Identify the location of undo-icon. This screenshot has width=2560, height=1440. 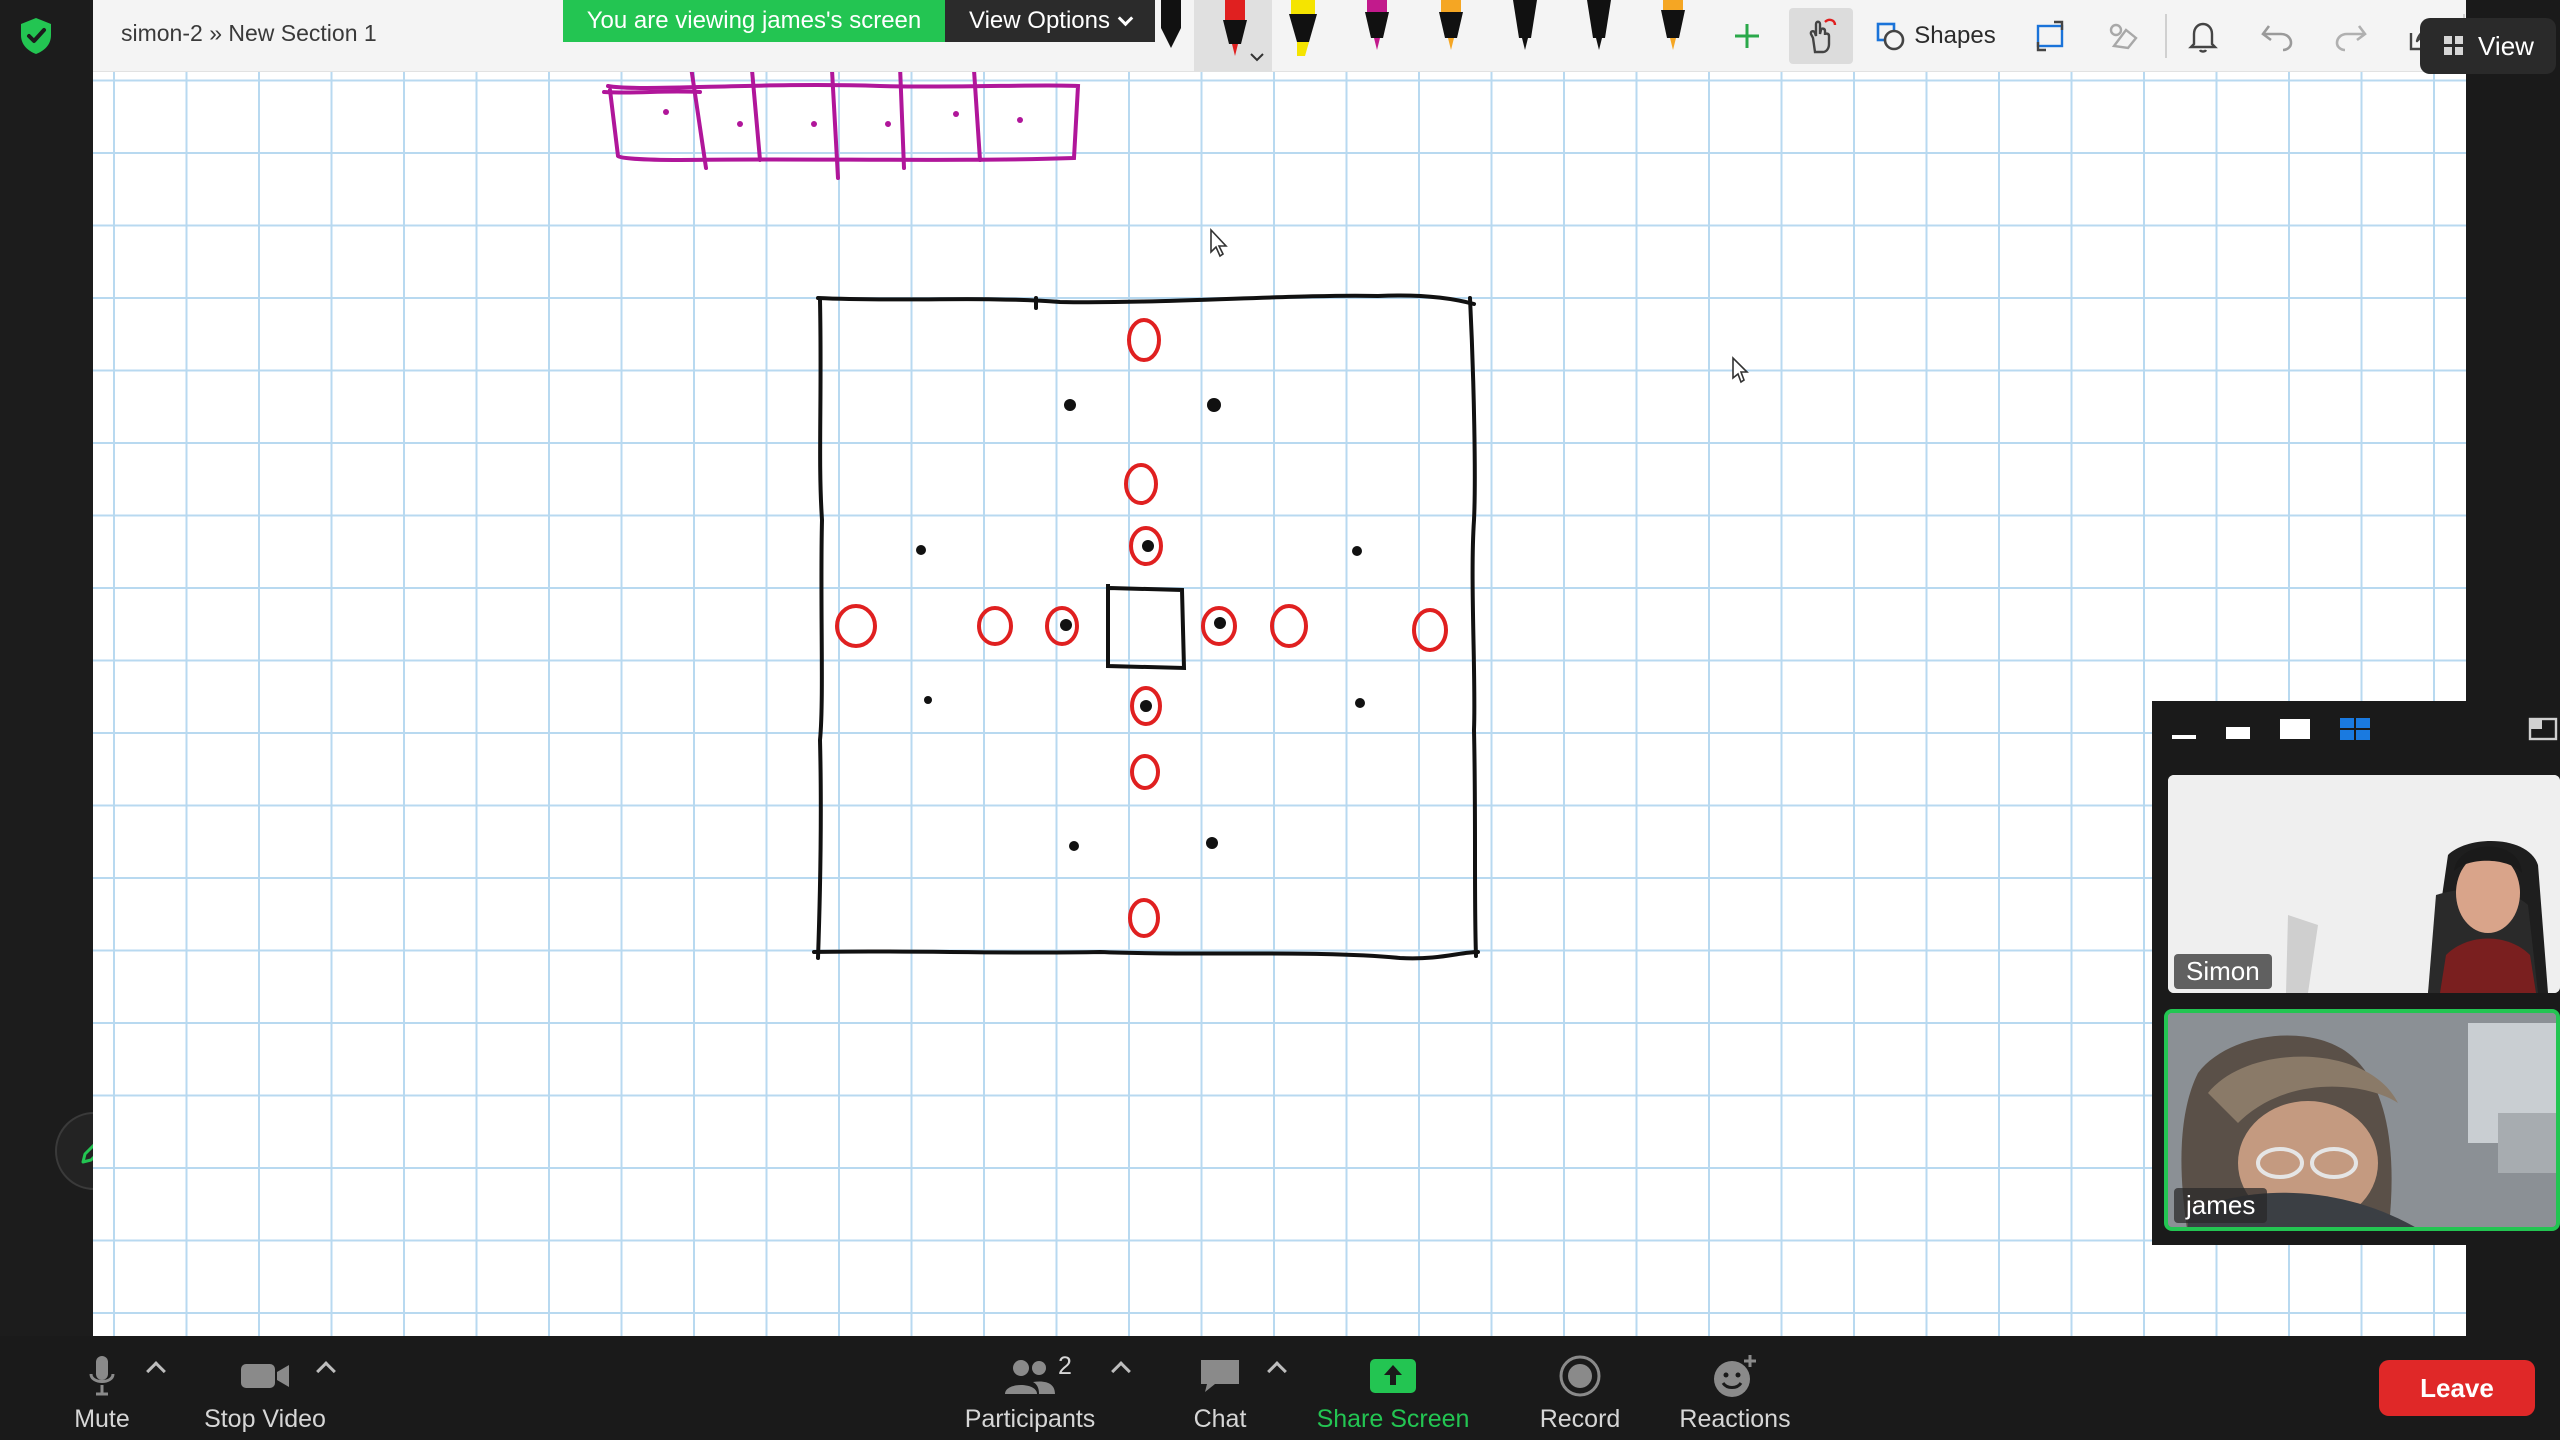
(2277, 36).